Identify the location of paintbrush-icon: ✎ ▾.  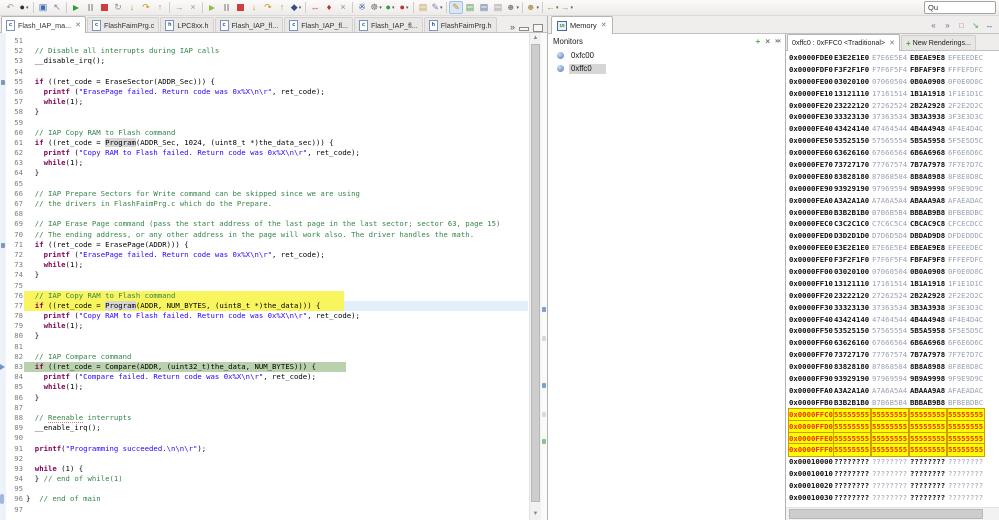
(437, 7).